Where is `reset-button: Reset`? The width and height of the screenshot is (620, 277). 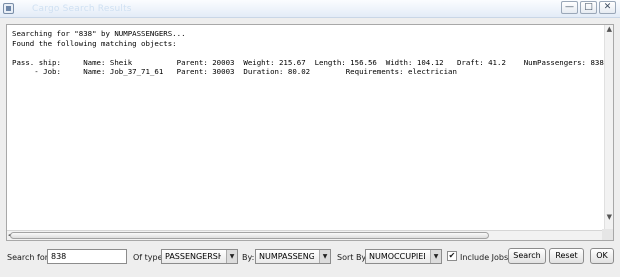 reset-button: Reset is located at coordinates (566, 256).